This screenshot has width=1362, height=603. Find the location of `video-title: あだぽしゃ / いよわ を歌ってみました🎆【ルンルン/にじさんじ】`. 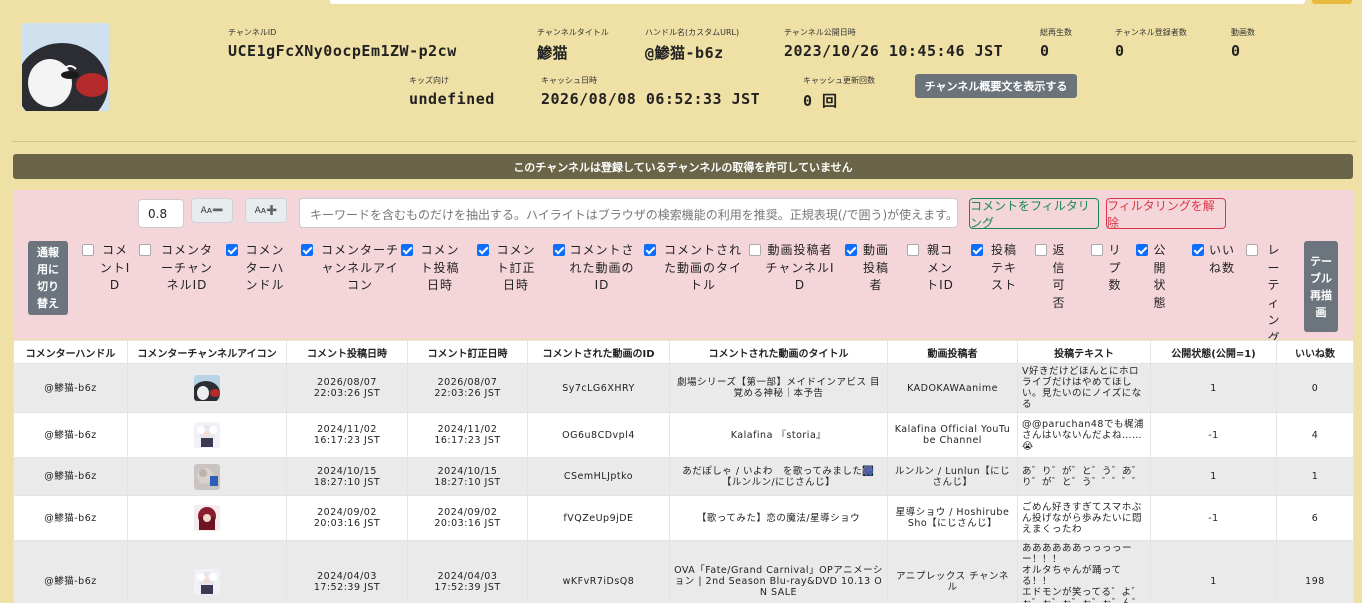

video-title: あだぽしゃ / いよわ を歌ってみました🎆【ルンルン/にじさんじ】 is located at coordinates (778, 476).